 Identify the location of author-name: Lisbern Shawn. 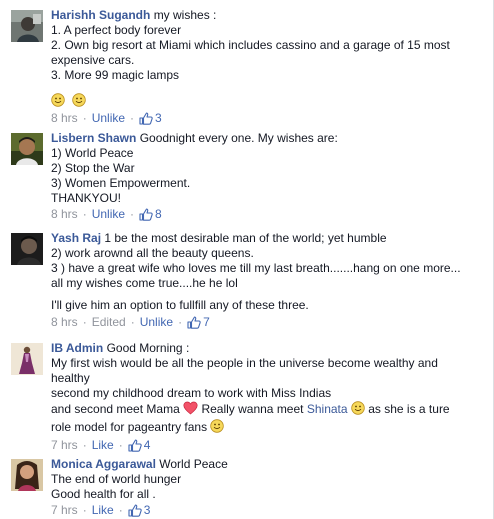
(93, 138).